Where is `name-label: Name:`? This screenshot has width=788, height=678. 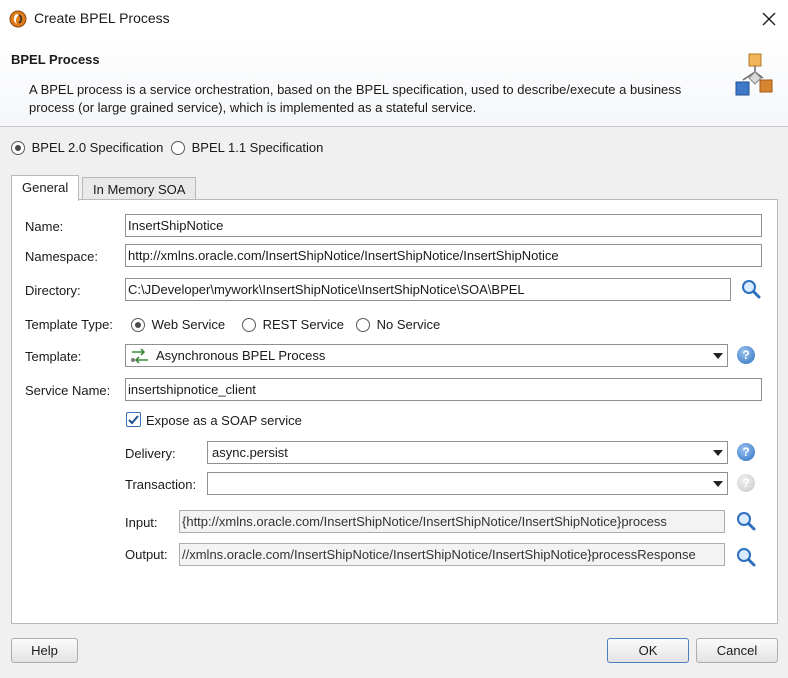
name-label: Name: is located at coordinates (44, 226).